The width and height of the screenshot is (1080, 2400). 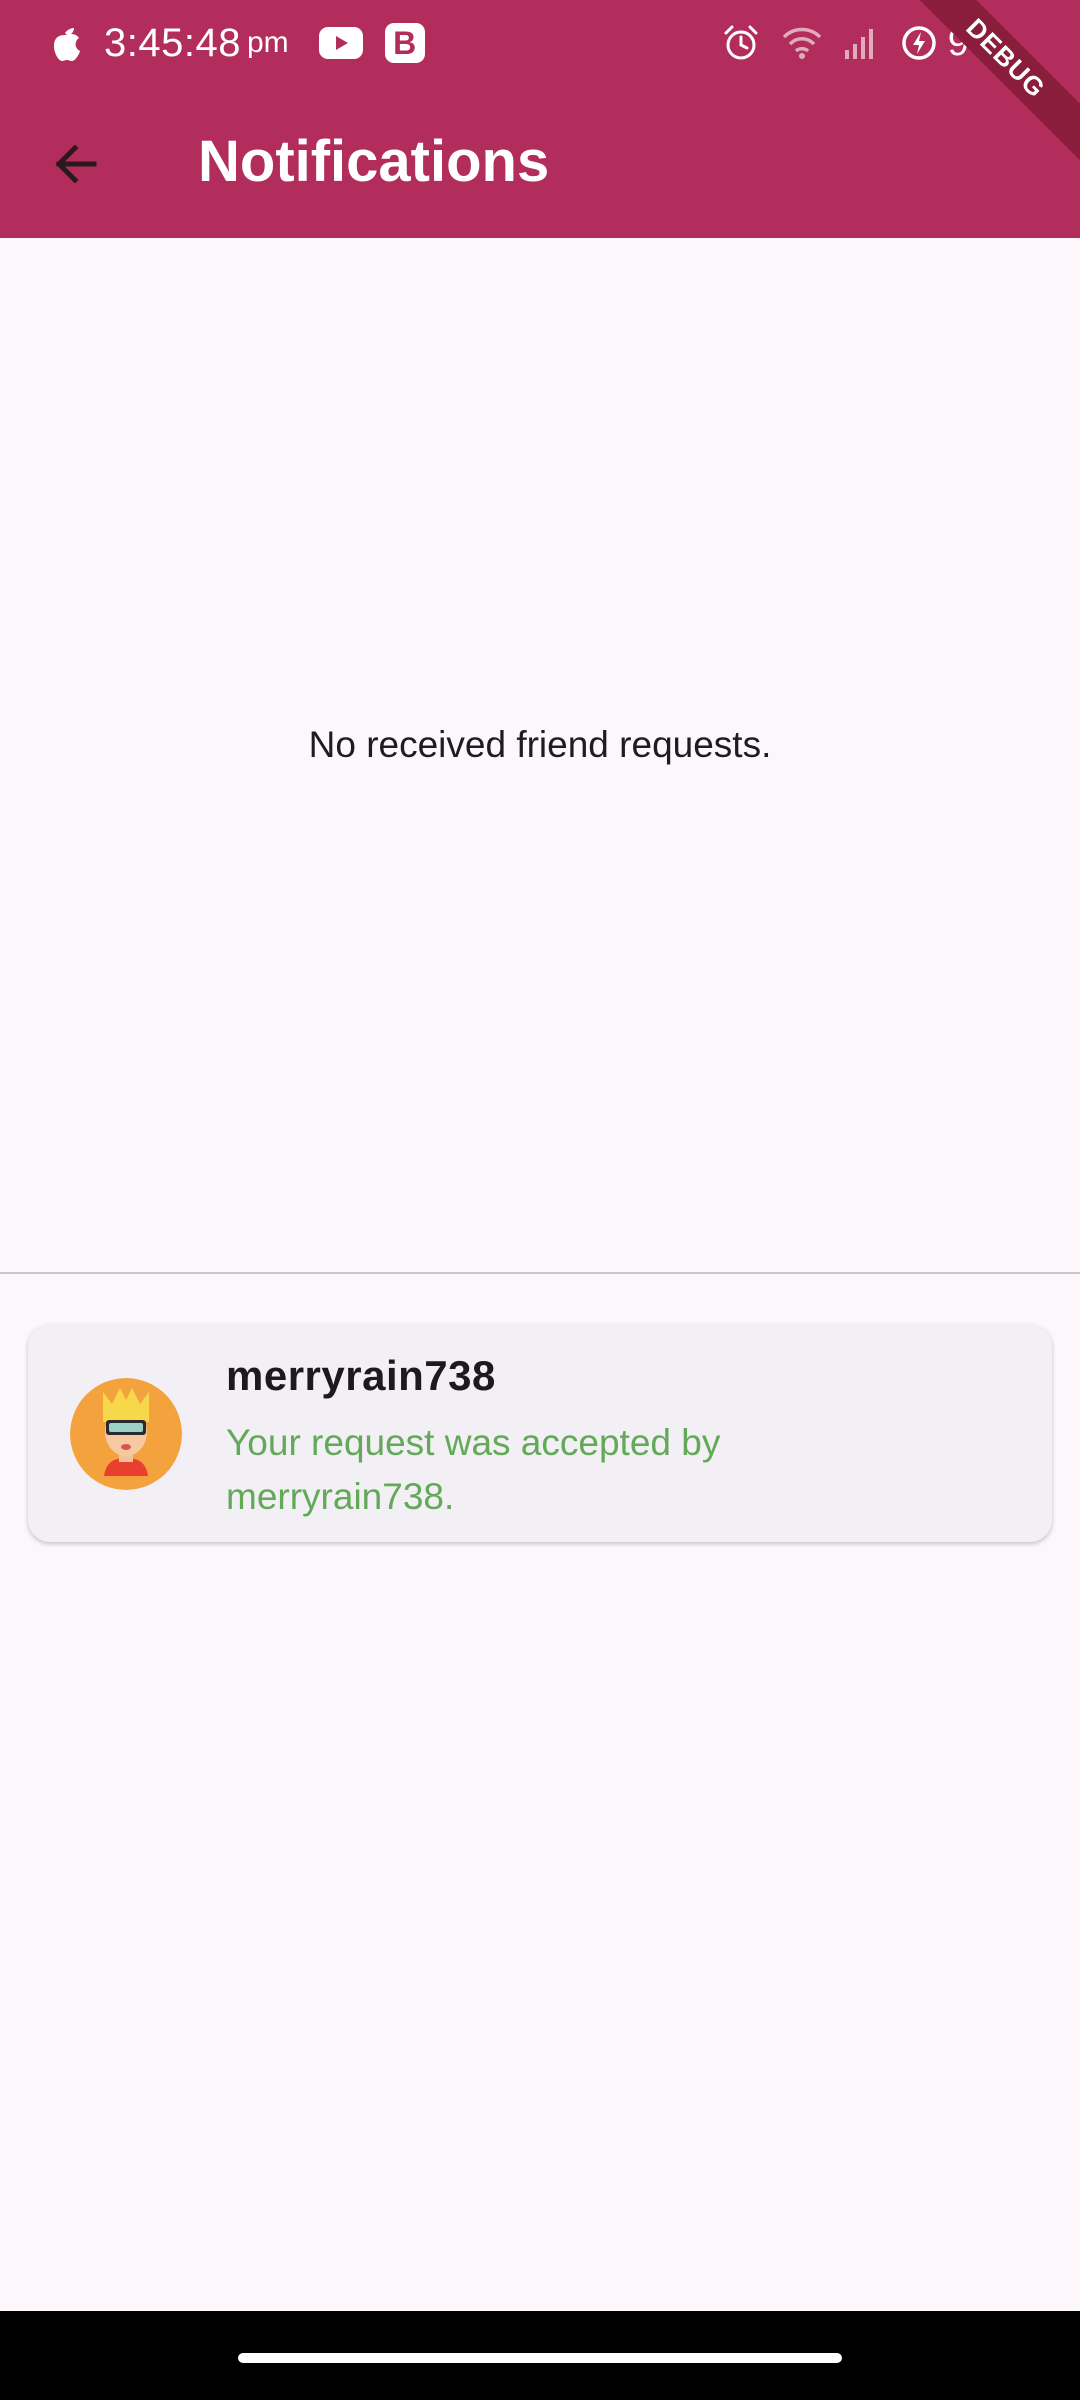 What do you see at coordinates (918, 43) in the screenshot?
I see `battery-charging-icon` at bounding box center [918, 43].